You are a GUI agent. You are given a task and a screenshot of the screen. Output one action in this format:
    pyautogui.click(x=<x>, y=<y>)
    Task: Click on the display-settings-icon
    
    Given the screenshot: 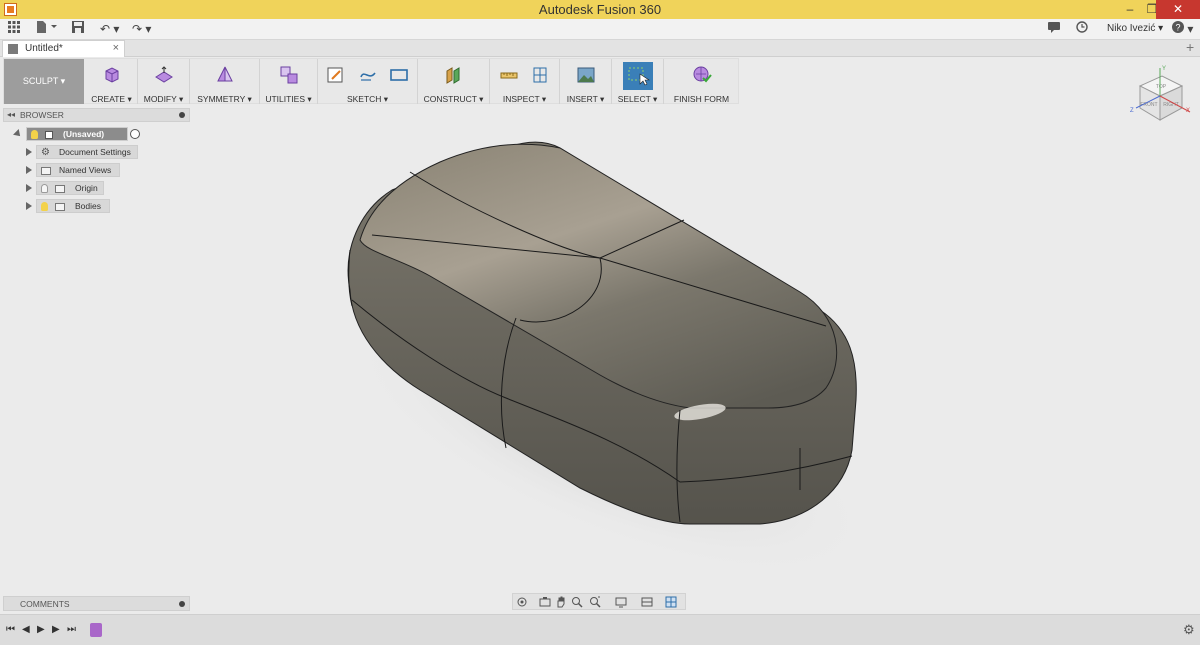 What is the action you would take?
    pyautogui.click(x=621, y=602)
    